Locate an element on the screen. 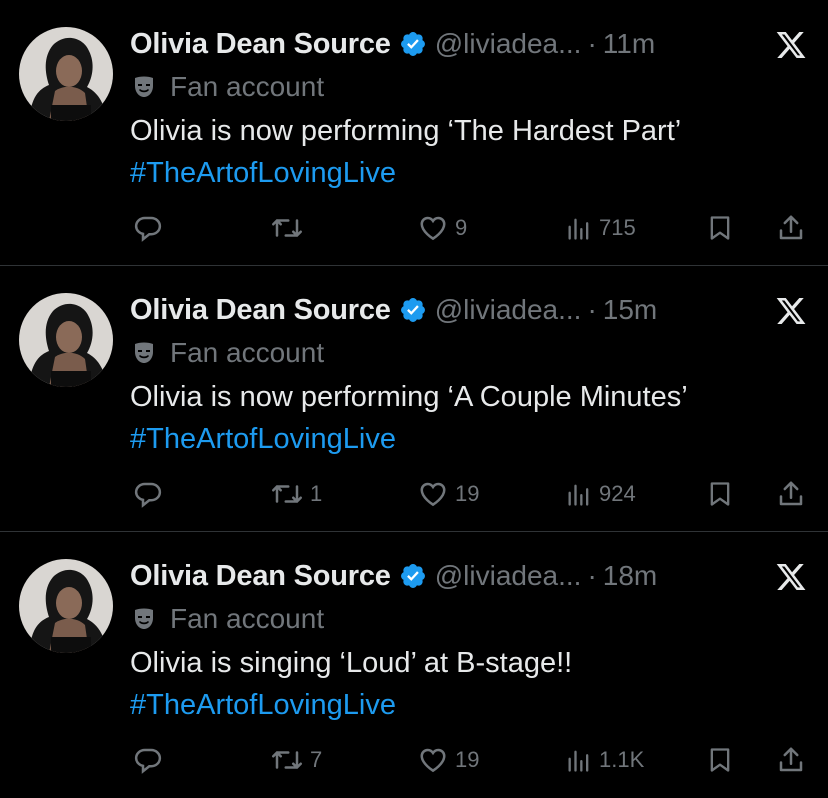 The height and width of the screenshot is (798, 828). views-button: 924 is located at coordinates (600, 494).